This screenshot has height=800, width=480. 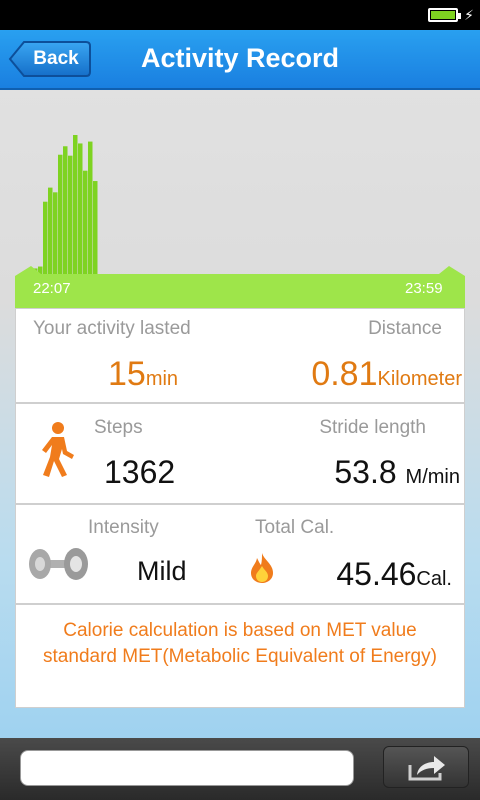 I want to click on stride-length-value: 53.8, so click(x=365, y=472).